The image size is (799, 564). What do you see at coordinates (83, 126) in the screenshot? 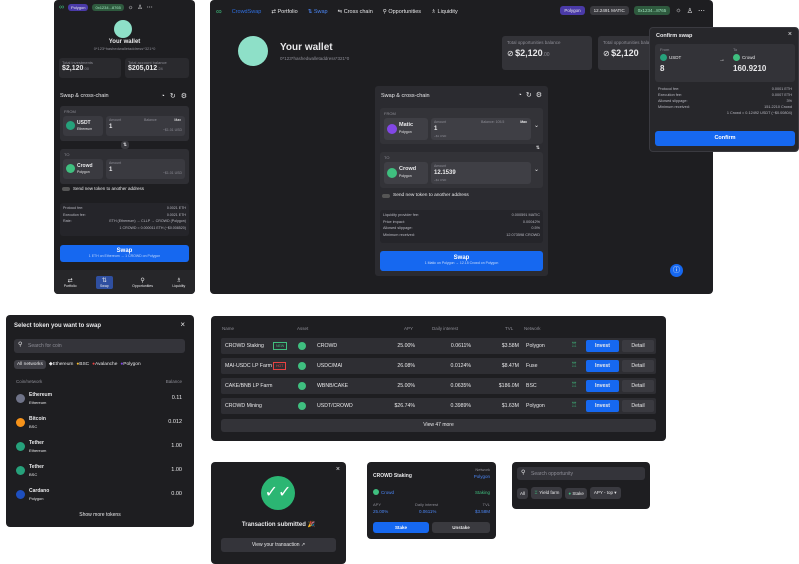
I see `from-token-select: USDT Ethereum` at bounding box center [83, 126].